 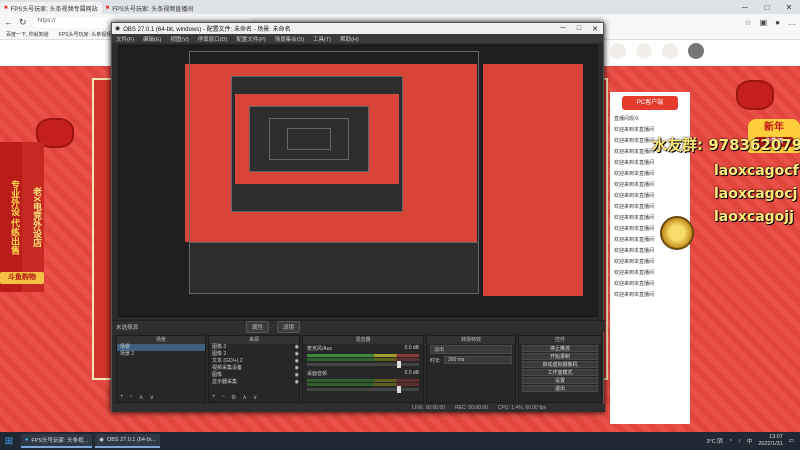 I want to click on refresh-icon: ↻, so click(x=23, y=22).